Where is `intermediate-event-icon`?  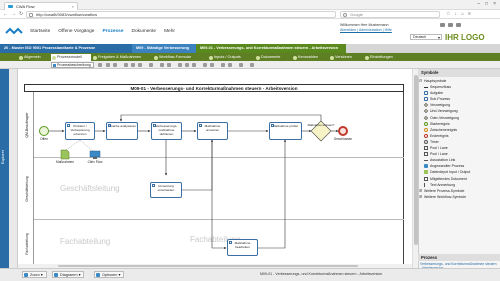 intermediate-event-icon is located at coordinates (426, 129).